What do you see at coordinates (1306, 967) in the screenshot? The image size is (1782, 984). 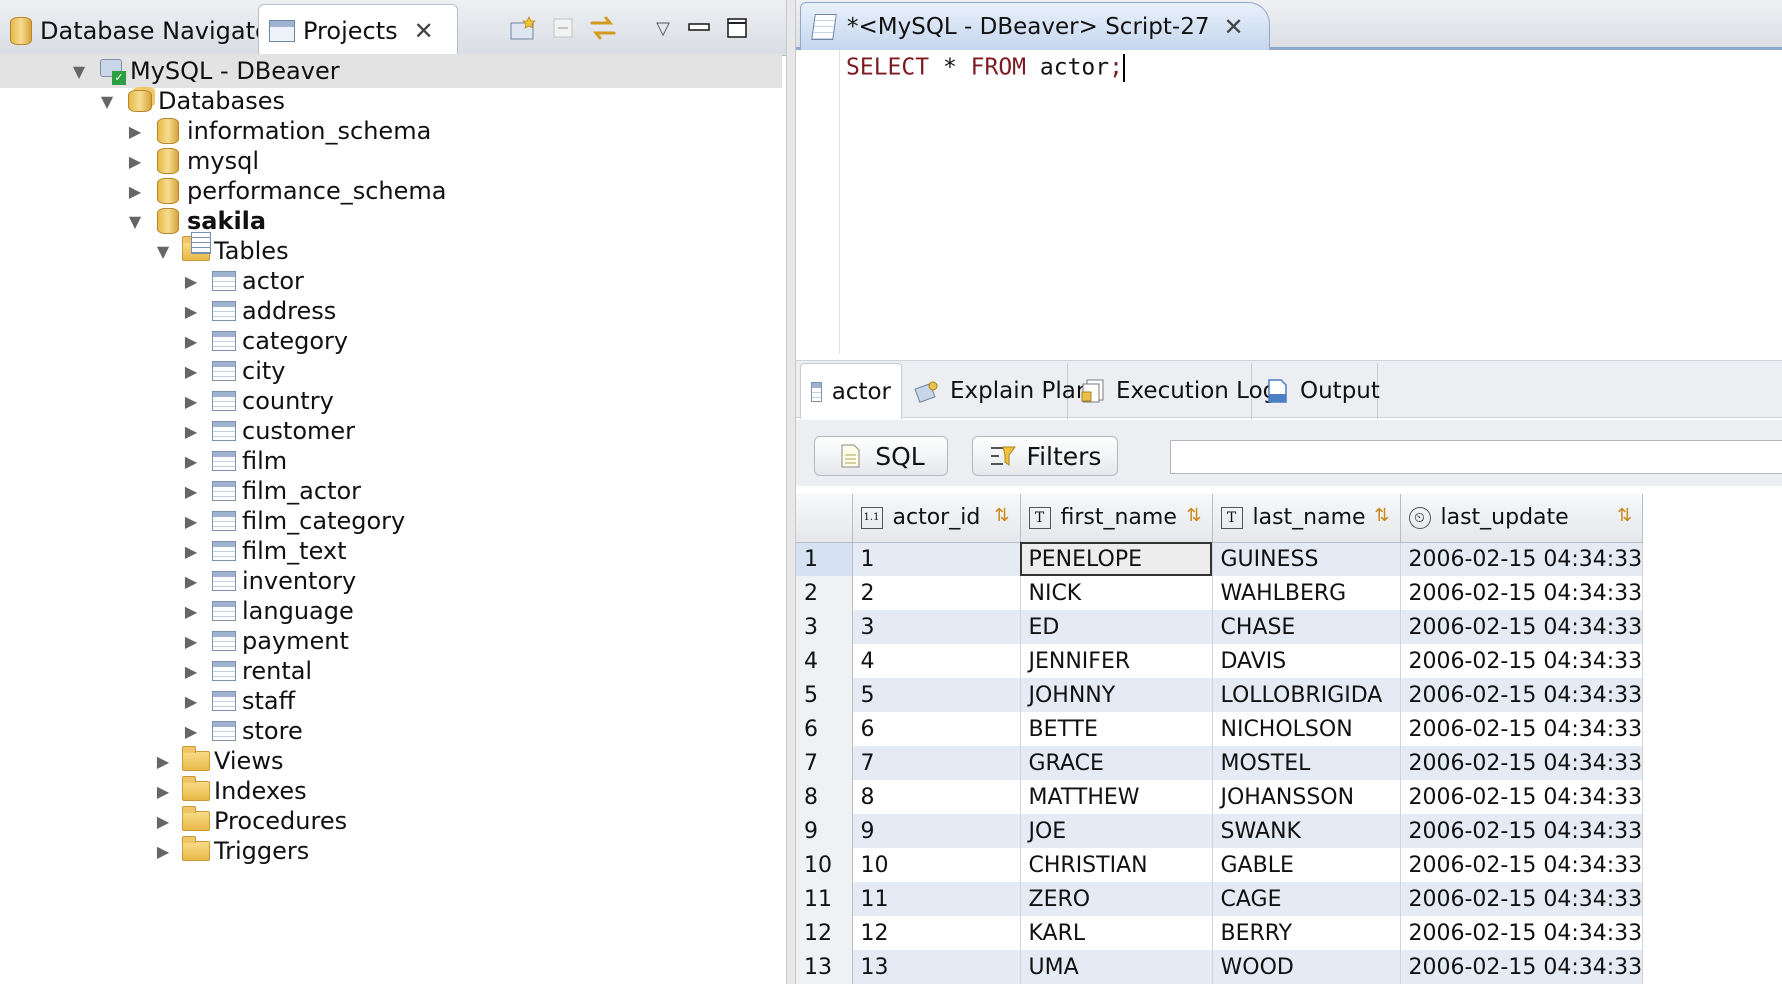 I see `cell-last-name: WOOD` at bounding box center [1306, 967].